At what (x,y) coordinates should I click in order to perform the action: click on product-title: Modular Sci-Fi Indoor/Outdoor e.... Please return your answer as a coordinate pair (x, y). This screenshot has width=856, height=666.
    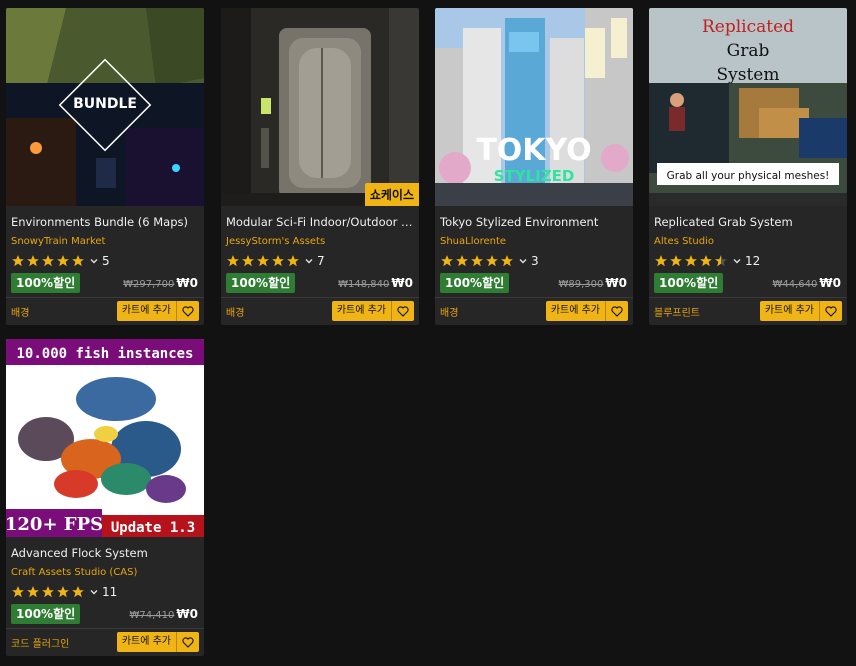
    Looking at the image, I should click on (320, 222).